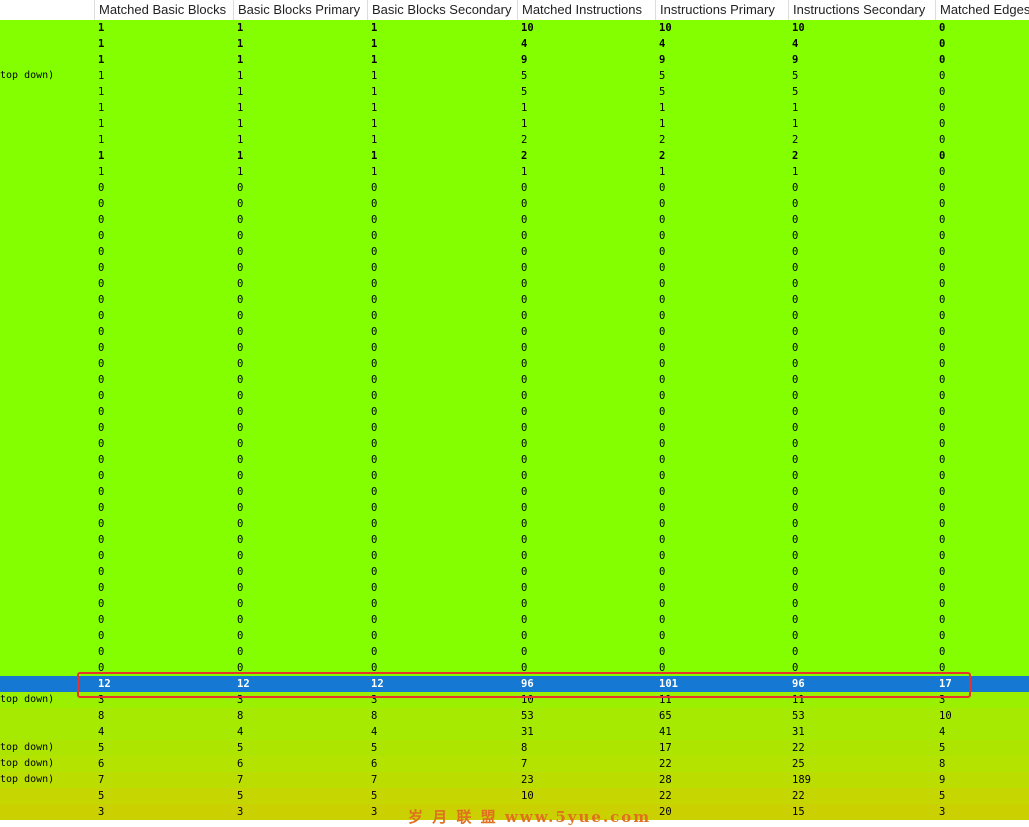  What do you see at coordinates (861, 684) in the screenshot?
I see `cell-instructions-secondary: 96` at bounding box center [861, 684].